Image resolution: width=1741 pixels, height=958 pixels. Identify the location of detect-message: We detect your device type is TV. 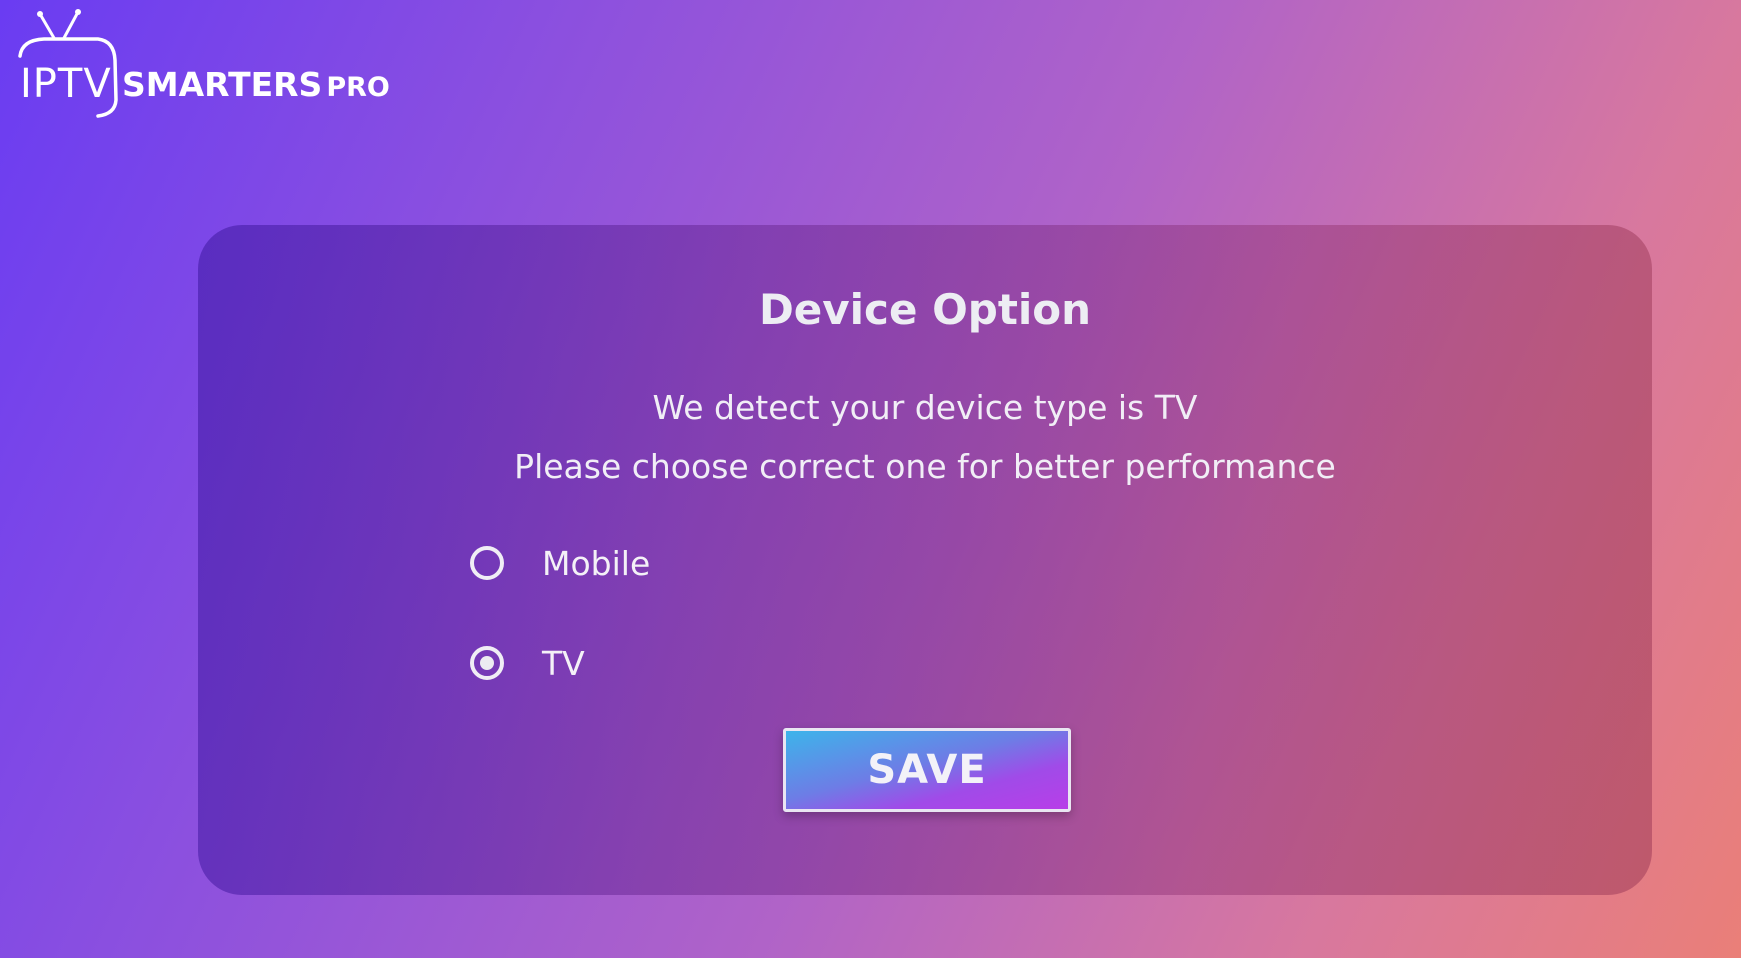
(925, 407).